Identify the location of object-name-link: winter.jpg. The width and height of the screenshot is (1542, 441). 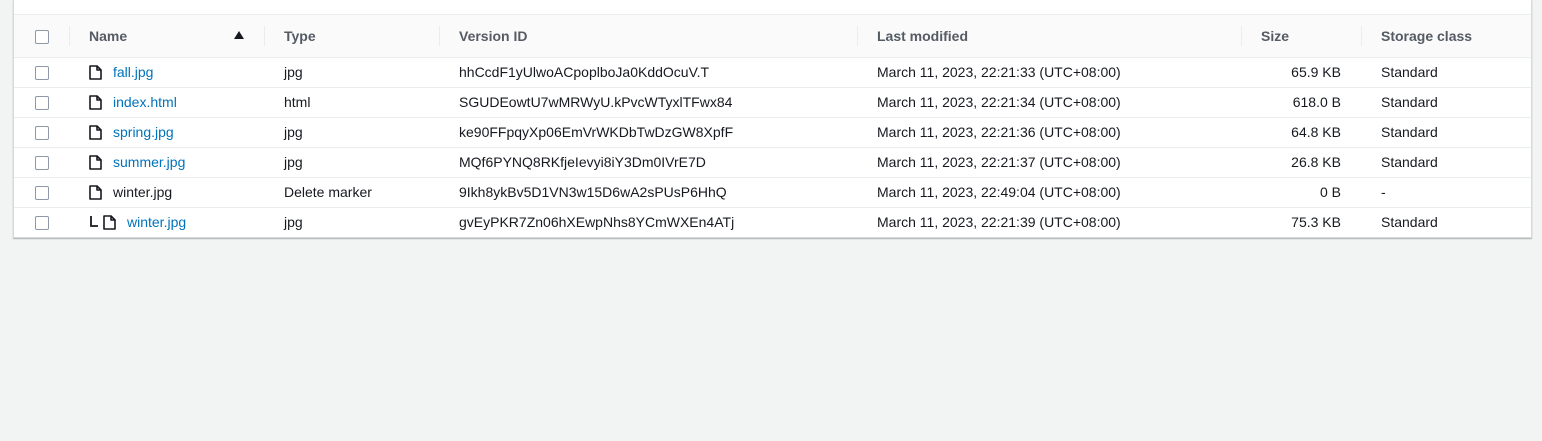
(156, 222).